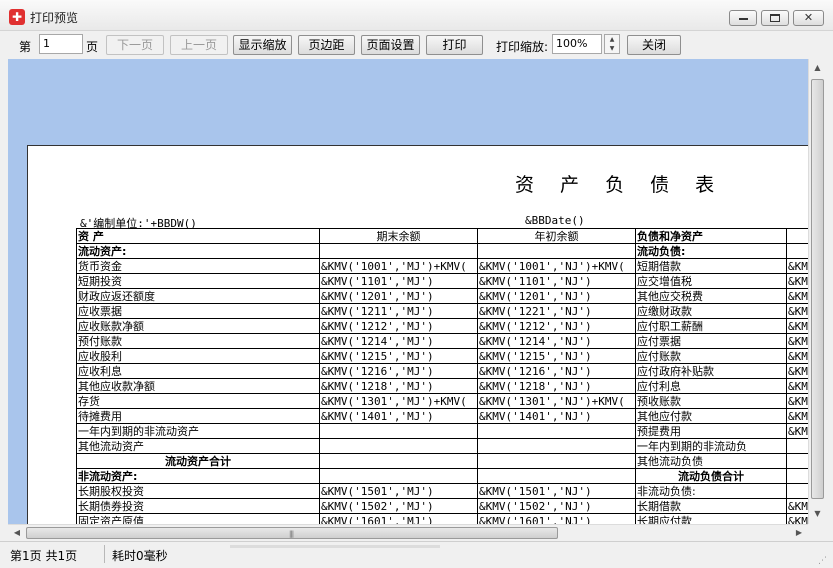 The width and height of the screenshot is (833, 568). I want to click on status-bar: 第1页 共1页 耗时0毫秒 ⋰, so click(416, 554).